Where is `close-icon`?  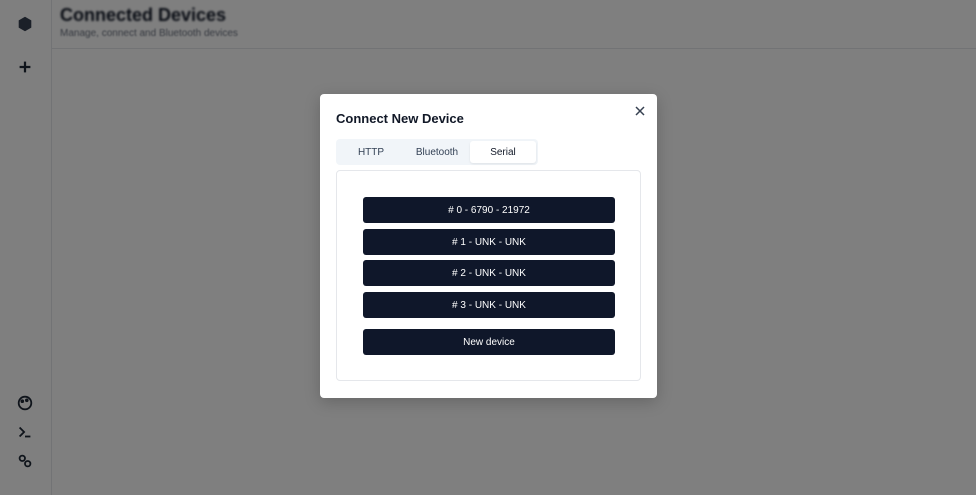
close-icon is located at coordinates (640, 111).